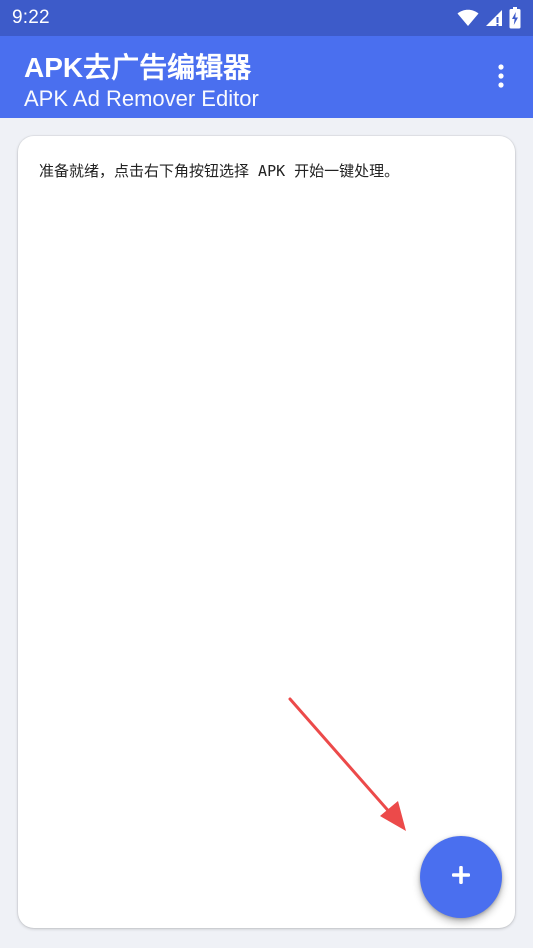  I want to click on app-bar: APK去广告编辑器 APK Ad Remover Editor, so click(266, 77).